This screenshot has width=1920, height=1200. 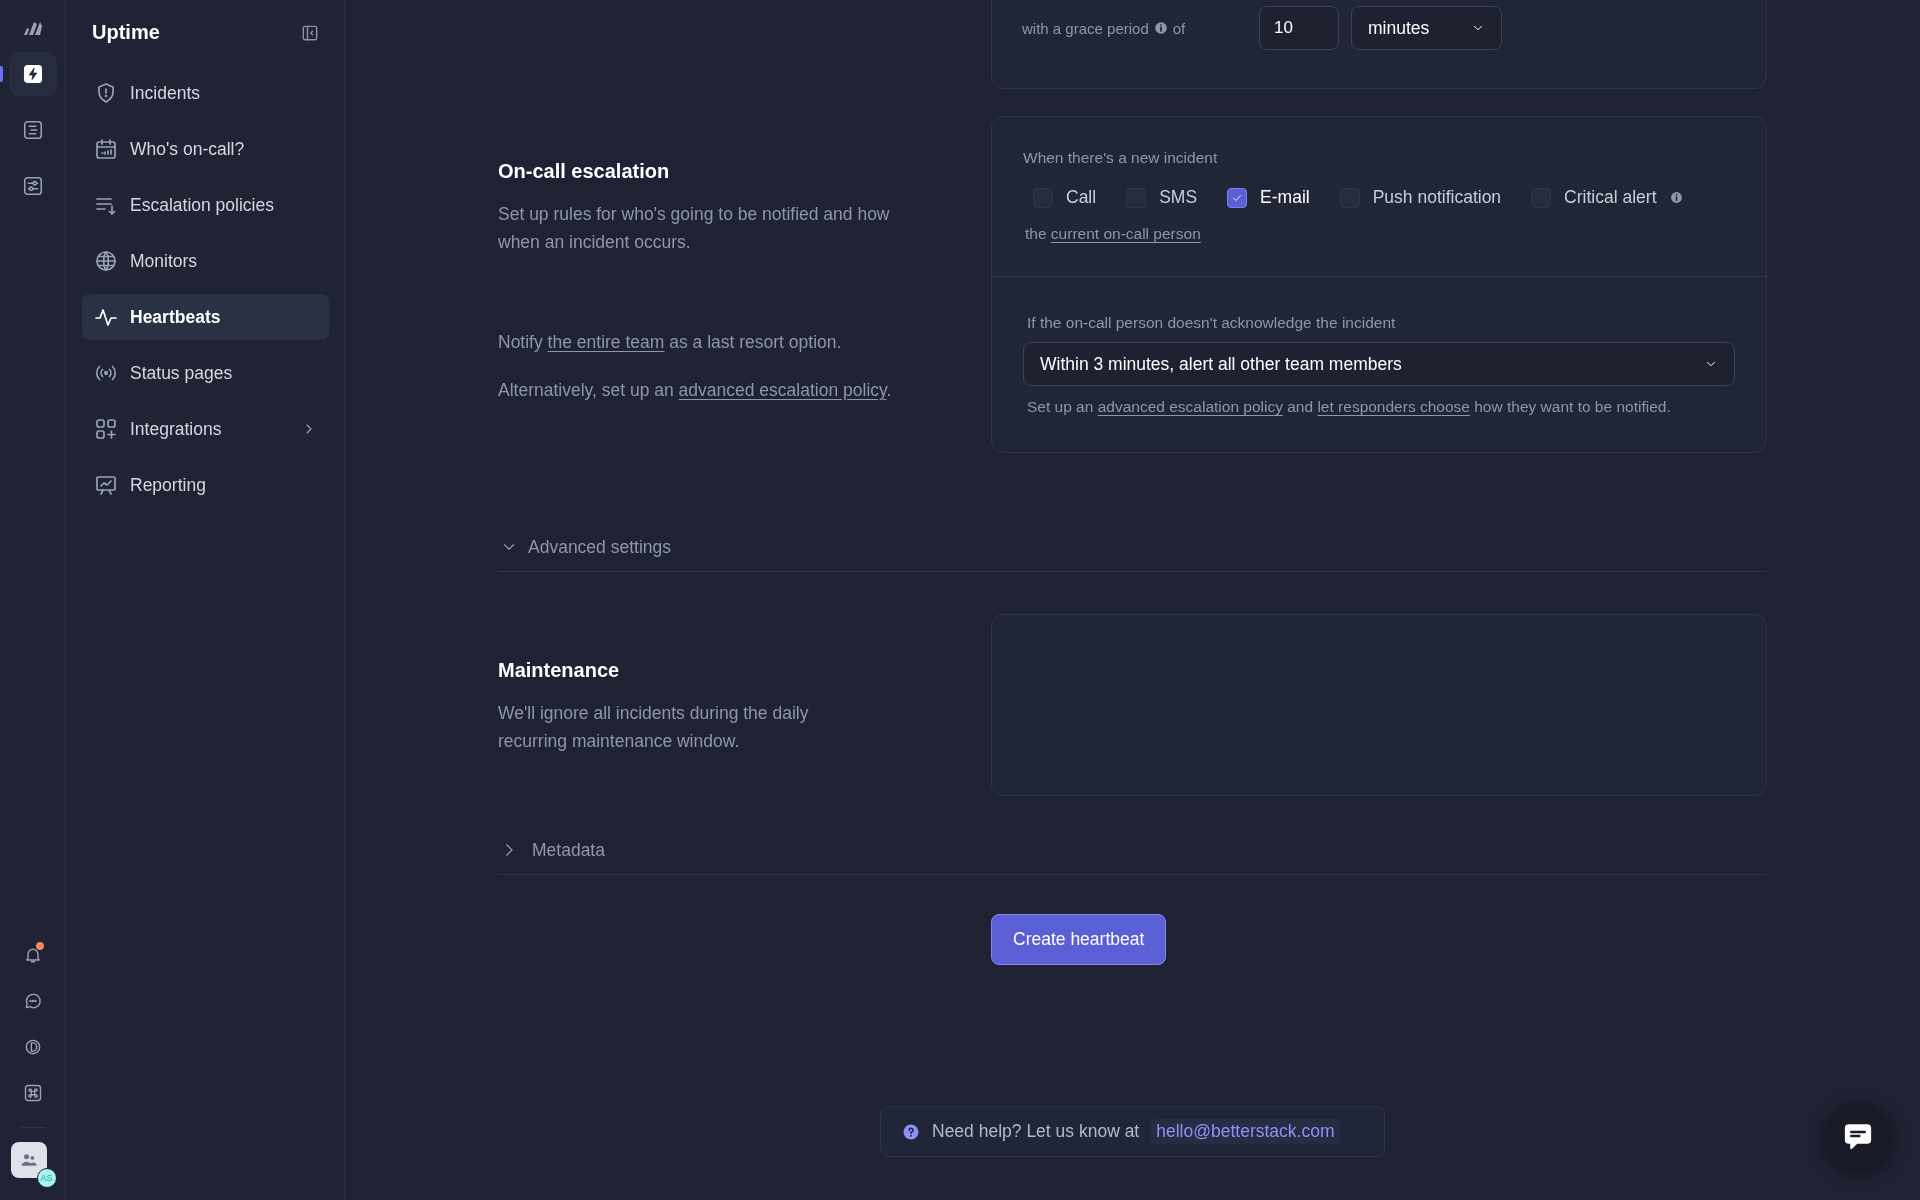 What do you see at coordinates (1268, 197) in the screenshot?
I see `channel-checkbox: E-mail` at bounding box center [1268, 197].